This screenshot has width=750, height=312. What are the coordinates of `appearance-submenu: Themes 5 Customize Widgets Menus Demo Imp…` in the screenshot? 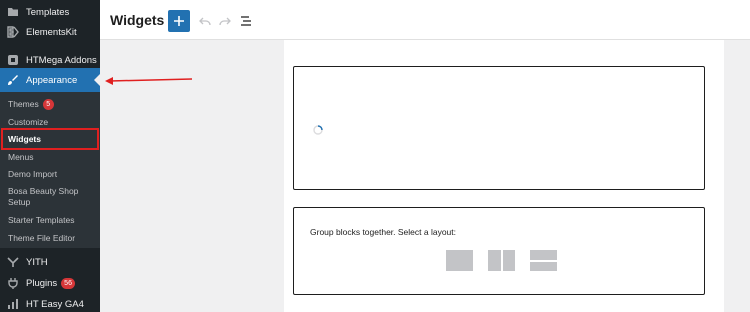 It's located at (50, 170).